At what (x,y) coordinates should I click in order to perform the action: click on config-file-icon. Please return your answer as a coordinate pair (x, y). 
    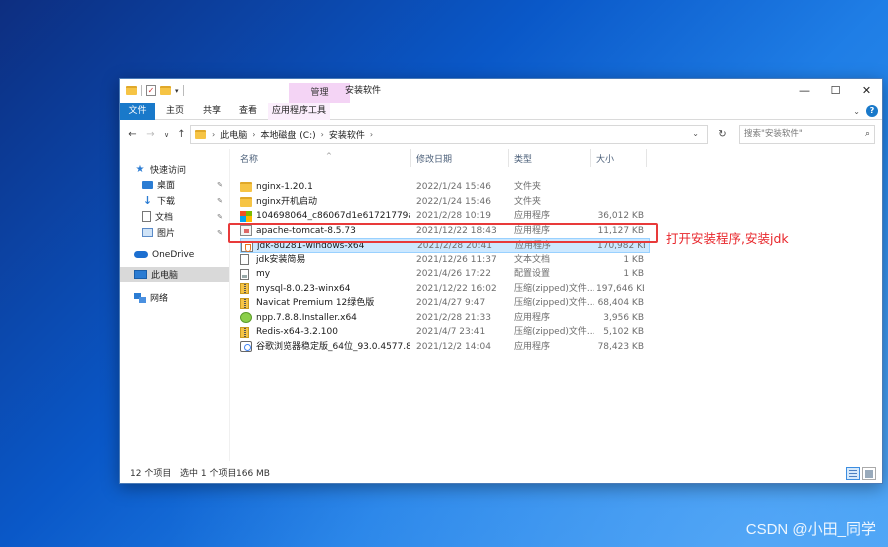
    Looking at the image, I should click on (244, 274).